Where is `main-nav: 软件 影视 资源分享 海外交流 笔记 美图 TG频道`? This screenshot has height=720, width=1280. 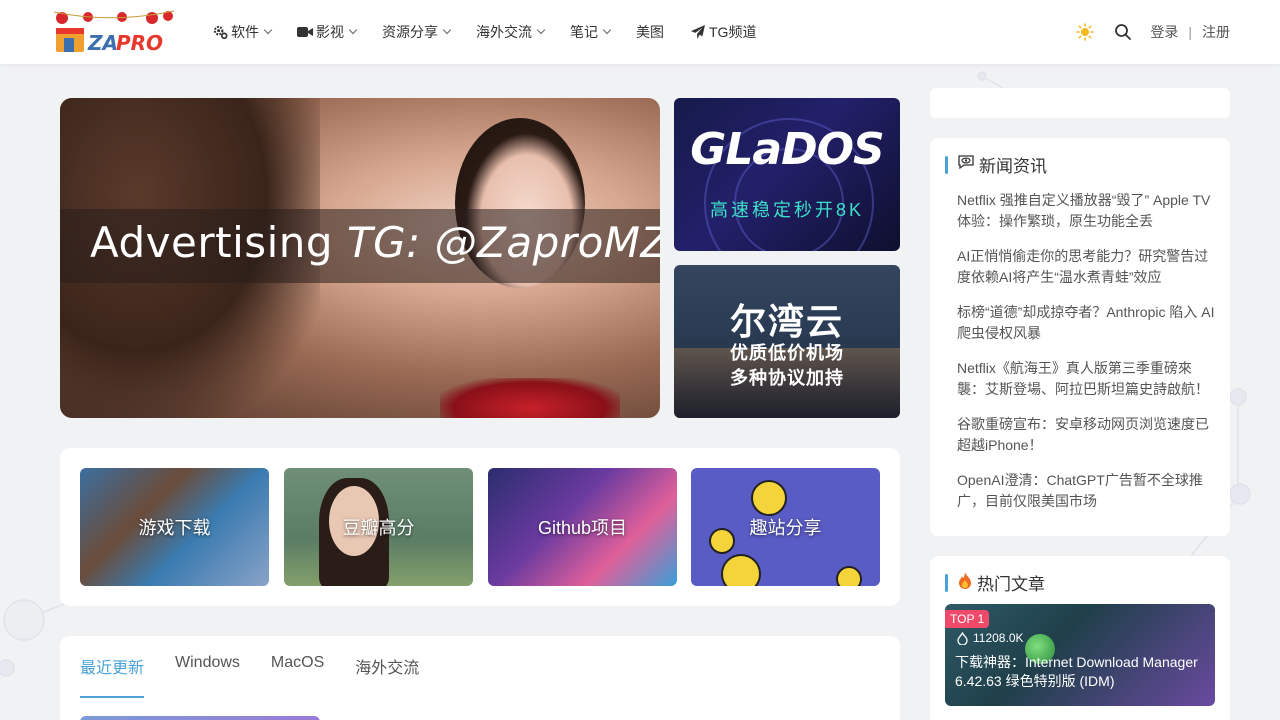 main-nav: 软件 影视 资源分享 海外交流 笔记 美图 TG频道 is located at coordinates (497, 32).